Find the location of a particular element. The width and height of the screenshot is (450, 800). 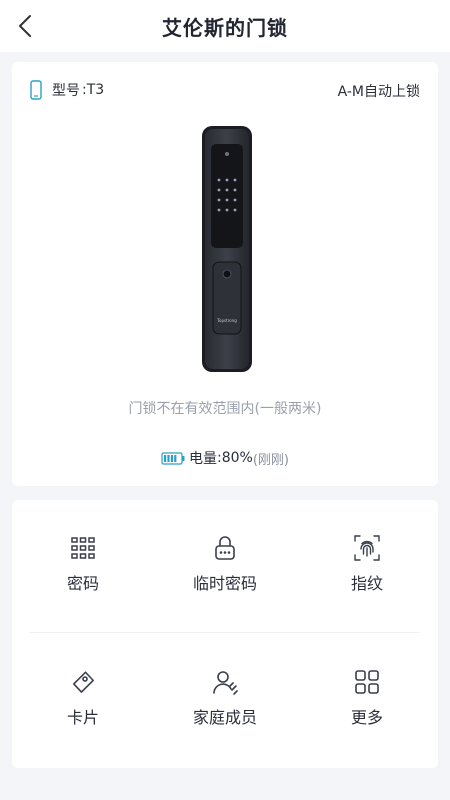

menu-item-password: 密码 is located at coordinates (83, 550).